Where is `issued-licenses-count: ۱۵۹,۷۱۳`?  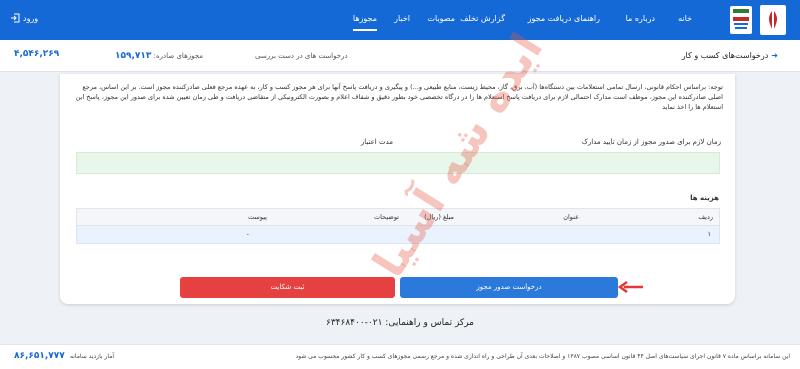 issued-licenses-count: ۱۵۹,۷۱۳ is located at coordinates (133, 56).